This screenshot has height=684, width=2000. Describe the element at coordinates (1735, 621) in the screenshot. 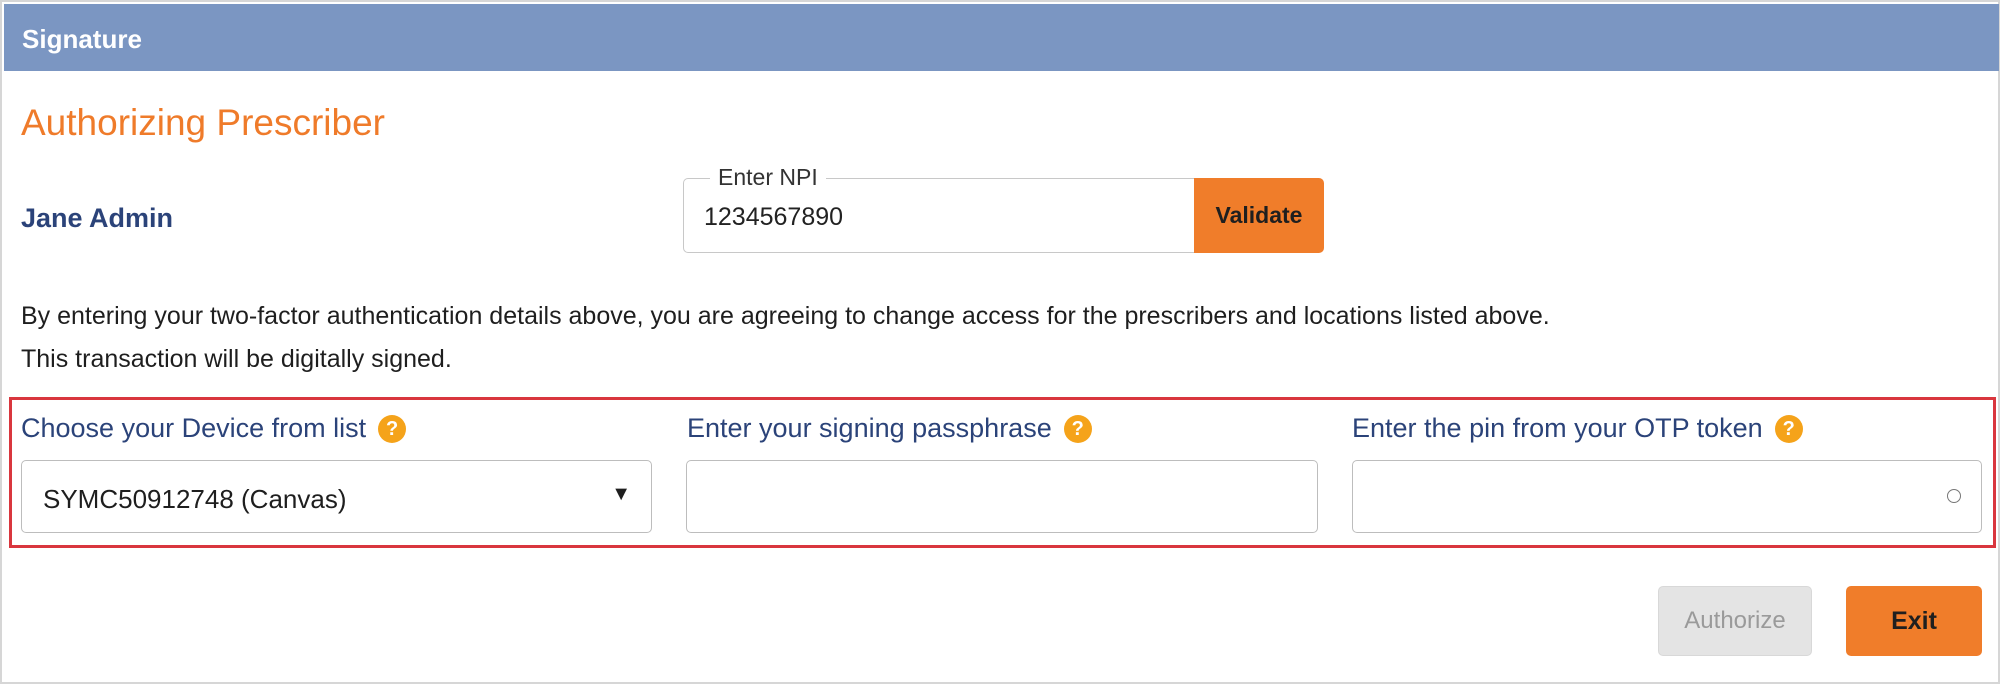

I see `authorize-button: Authorize` at that location.